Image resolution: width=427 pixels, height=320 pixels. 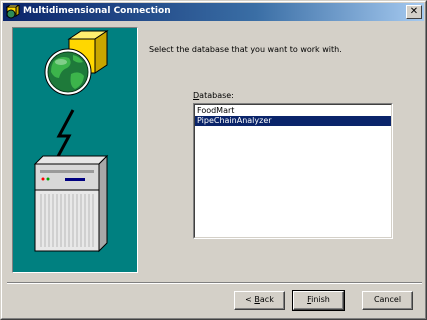 I want to click on lightning-bolt-icon, so click(x=64, y=136).